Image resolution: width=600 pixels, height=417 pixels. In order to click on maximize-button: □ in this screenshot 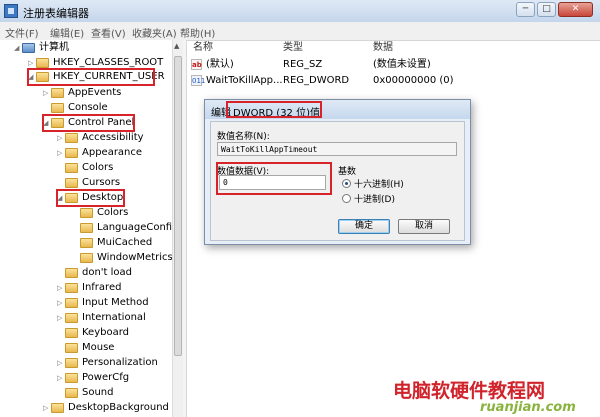, I will do `click(546, 9)`.